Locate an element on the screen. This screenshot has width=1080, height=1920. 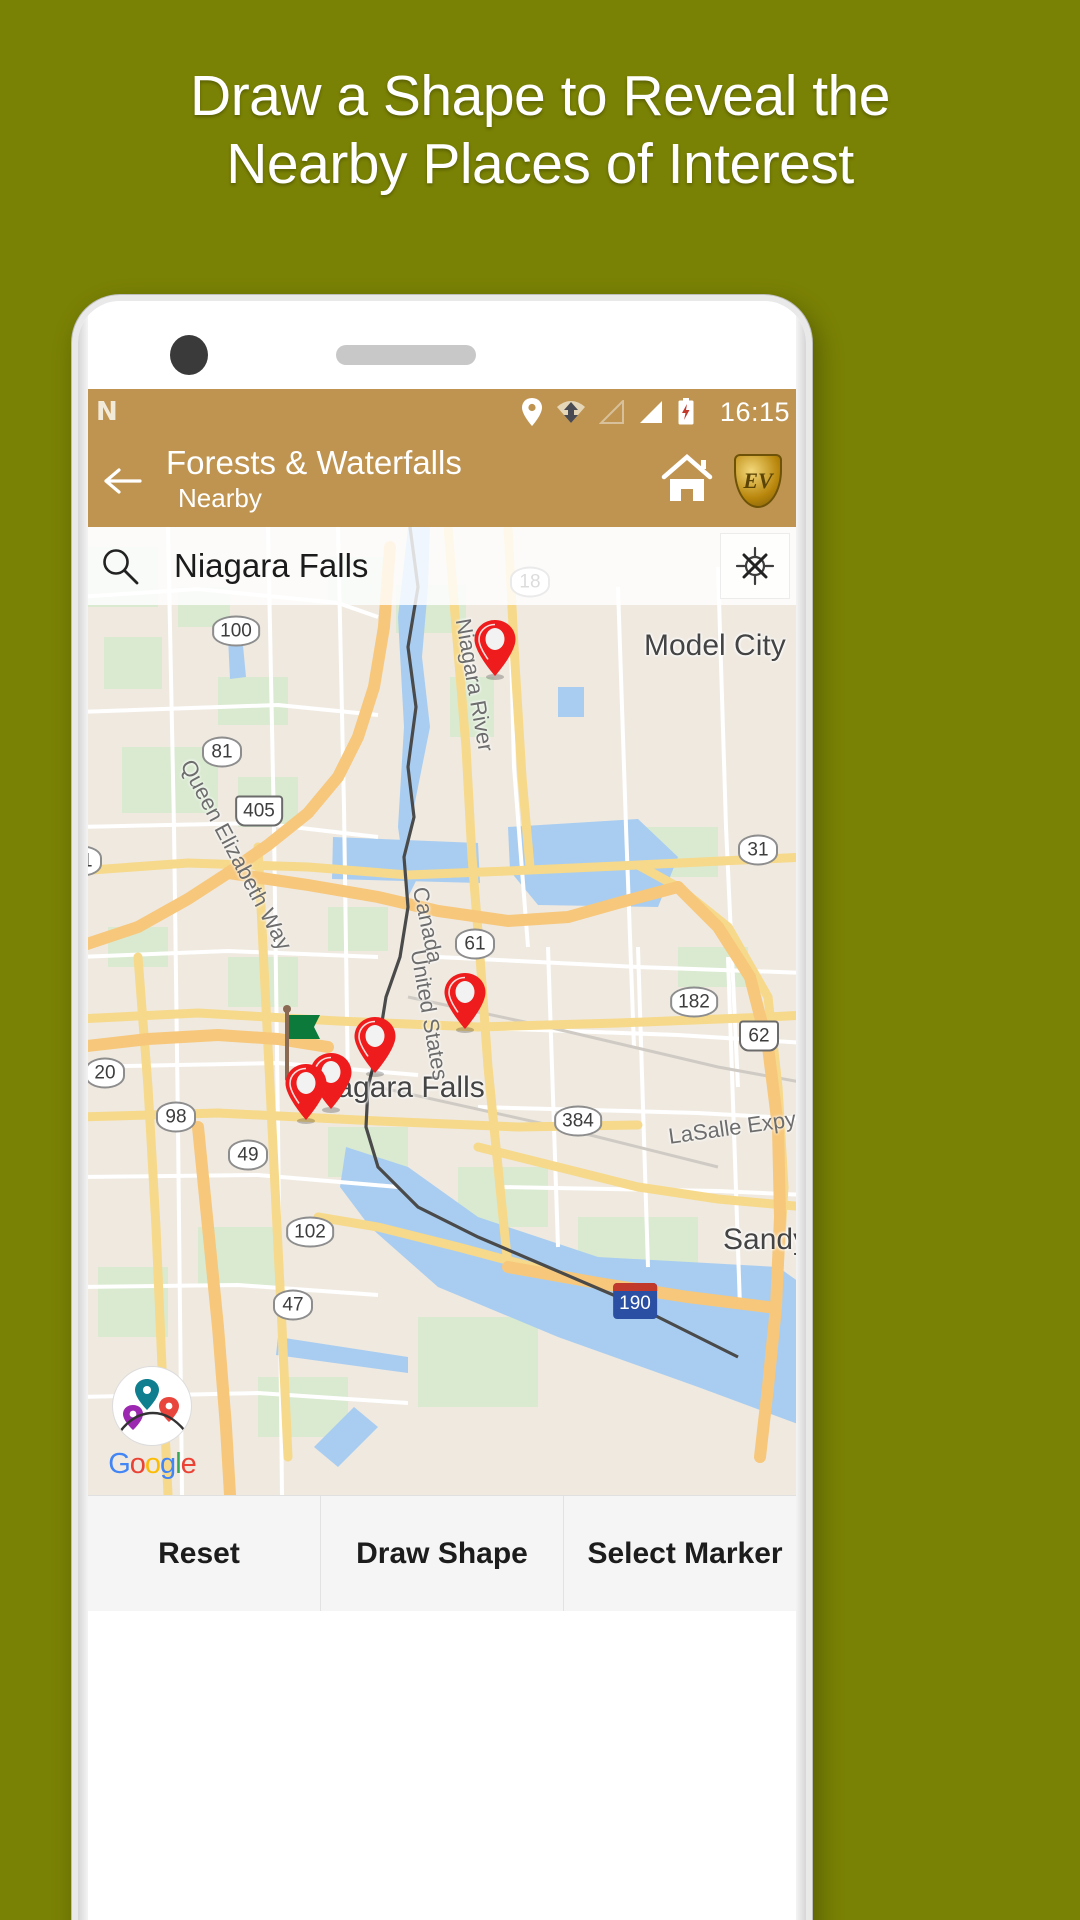
back-button is located at coordinates (124, 481).